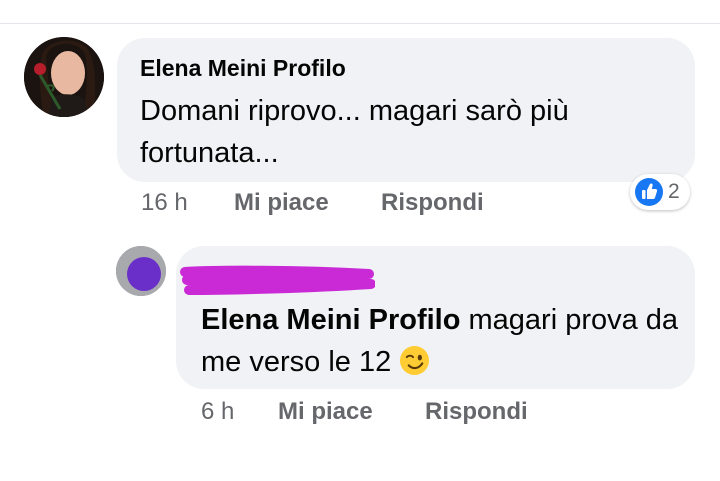 Image resolution: width=720 pixels, height=481 pixels. I want to click on mention-link: Elena Meini Profilo, so click(330, 320).